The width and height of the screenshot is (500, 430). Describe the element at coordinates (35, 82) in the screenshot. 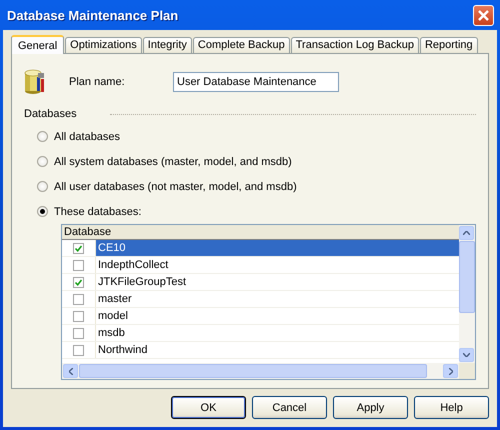

I see `database-icon` at that location.